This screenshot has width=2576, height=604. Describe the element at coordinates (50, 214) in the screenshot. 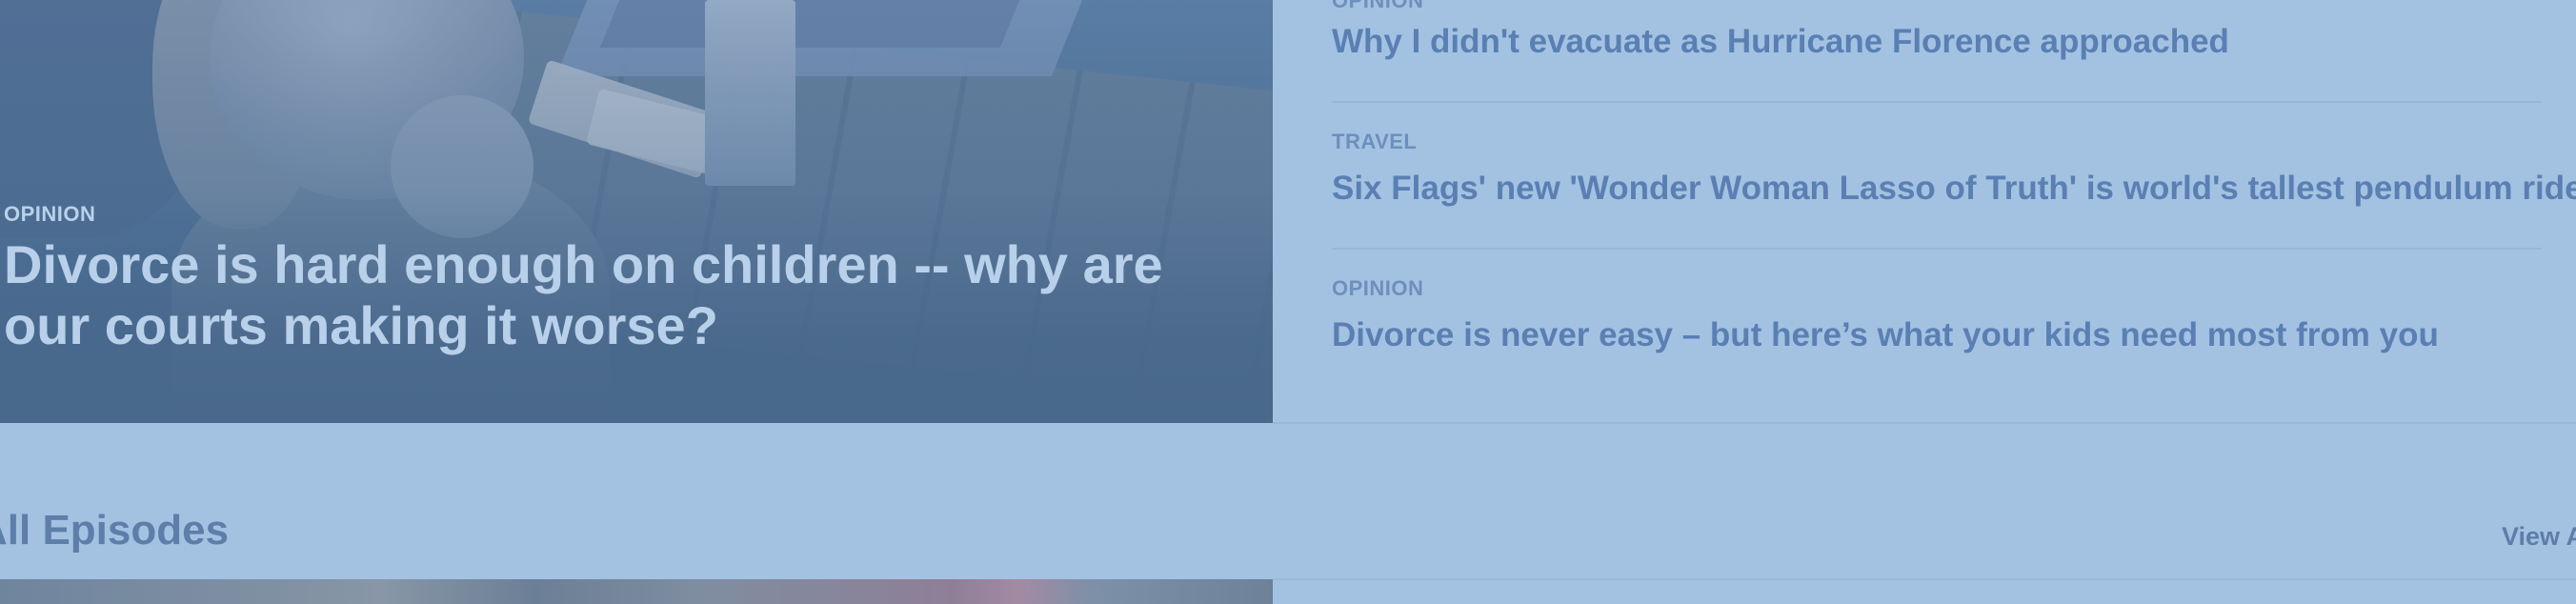

I see `hero-kicker: OPINION` at that location.